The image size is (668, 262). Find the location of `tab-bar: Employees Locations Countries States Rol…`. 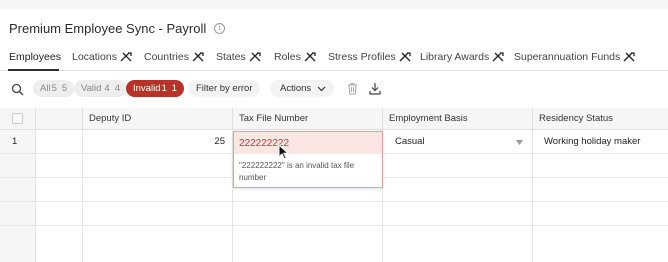

tab-bar: Employees Locations Countries States Rol… is located at coordinates (334, 59).